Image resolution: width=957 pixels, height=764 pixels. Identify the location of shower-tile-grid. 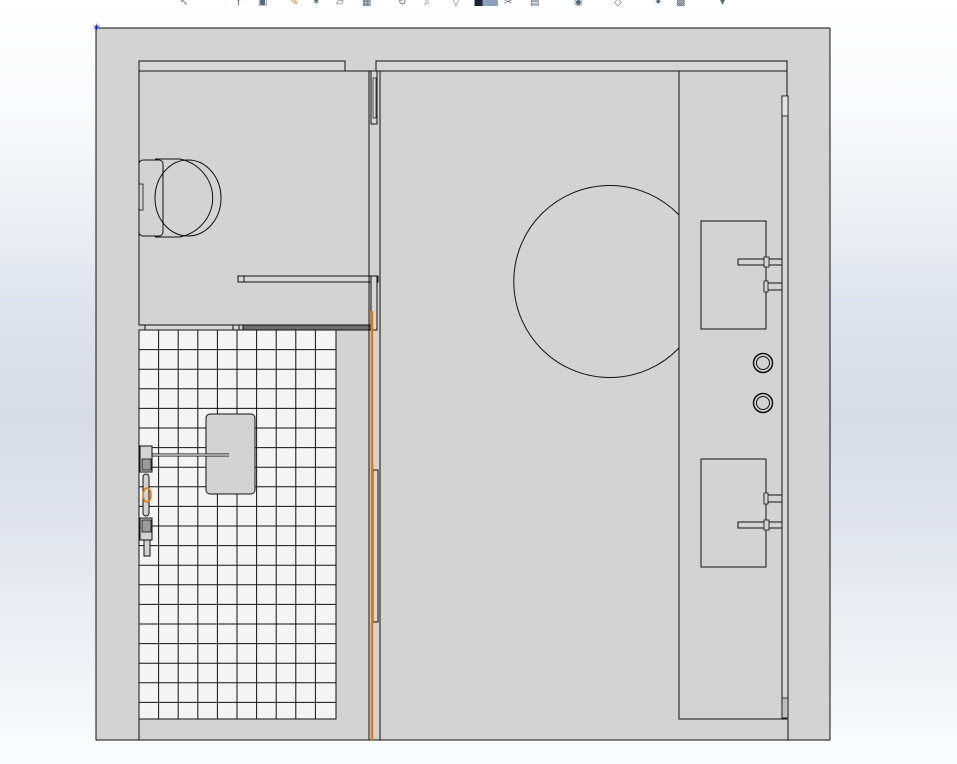
(237, 524).